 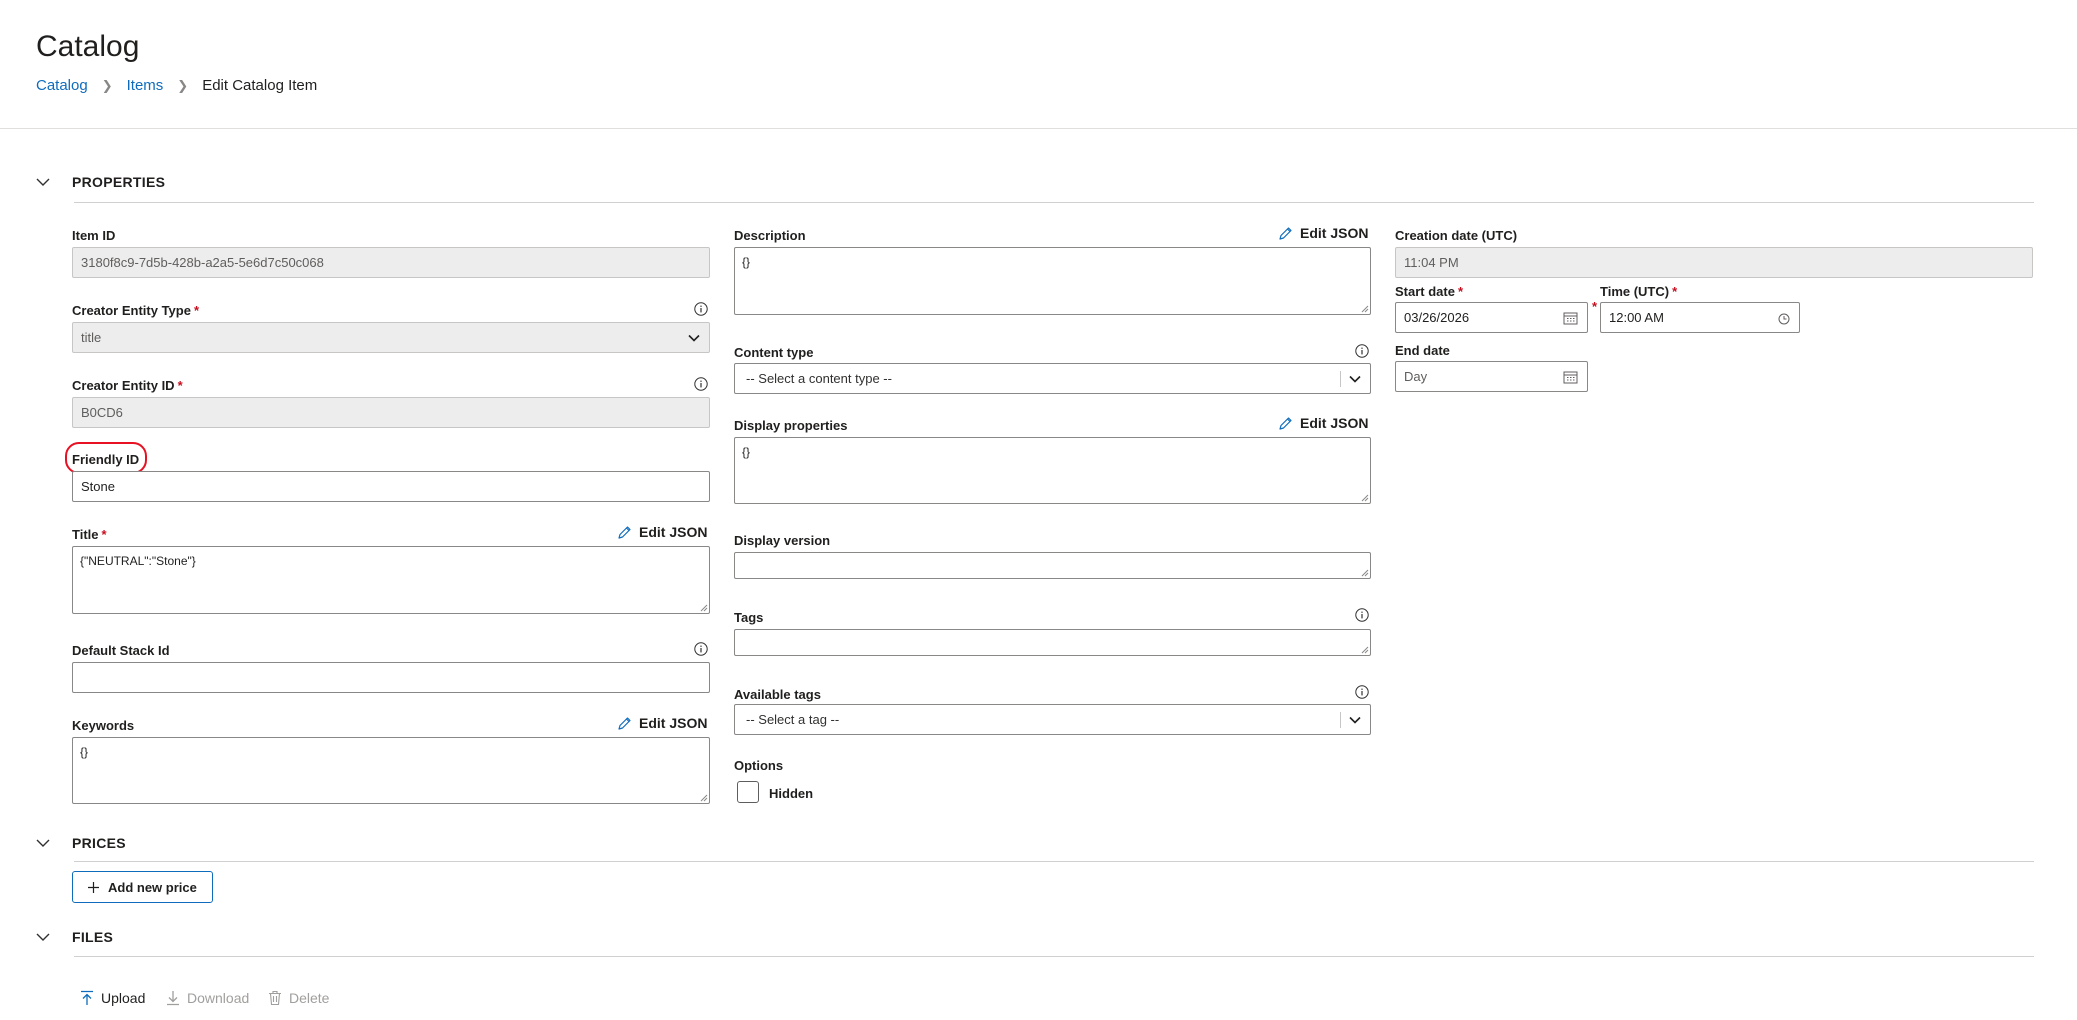 I want to click on description-textarea: {}, so click(x=1052, y=281).